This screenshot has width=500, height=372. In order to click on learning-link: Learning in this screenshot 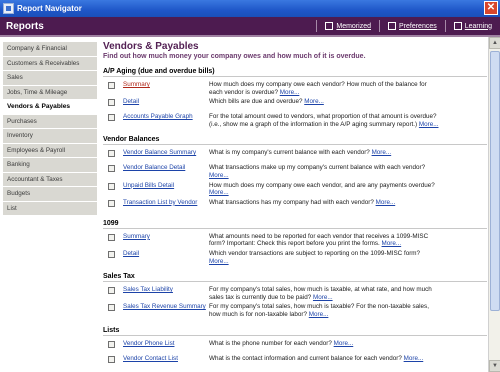, I will do `click(472, 26)`.